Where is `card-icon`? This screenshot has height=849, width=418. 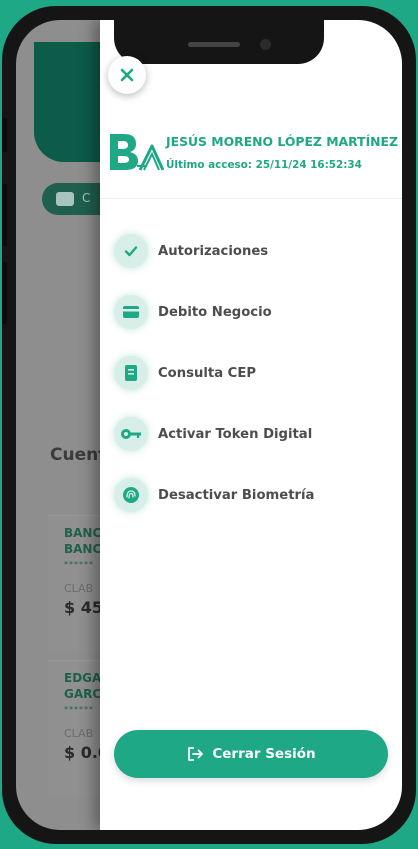 card-icon is located at coordinates (131, 312).